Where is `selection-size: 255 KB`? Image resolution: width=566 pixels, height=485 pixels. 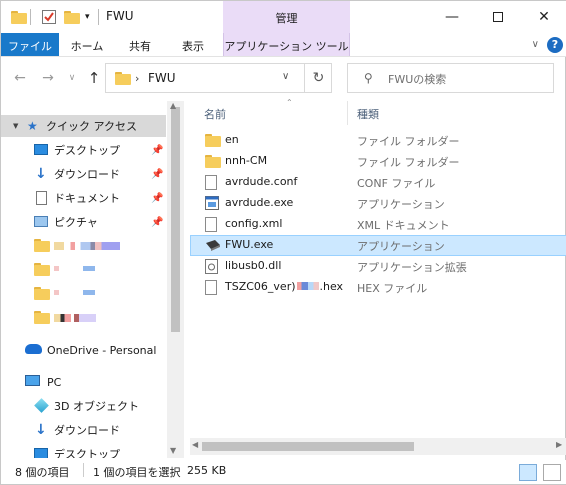
selection-size: 255 KB is located at coordinates (207, 470).